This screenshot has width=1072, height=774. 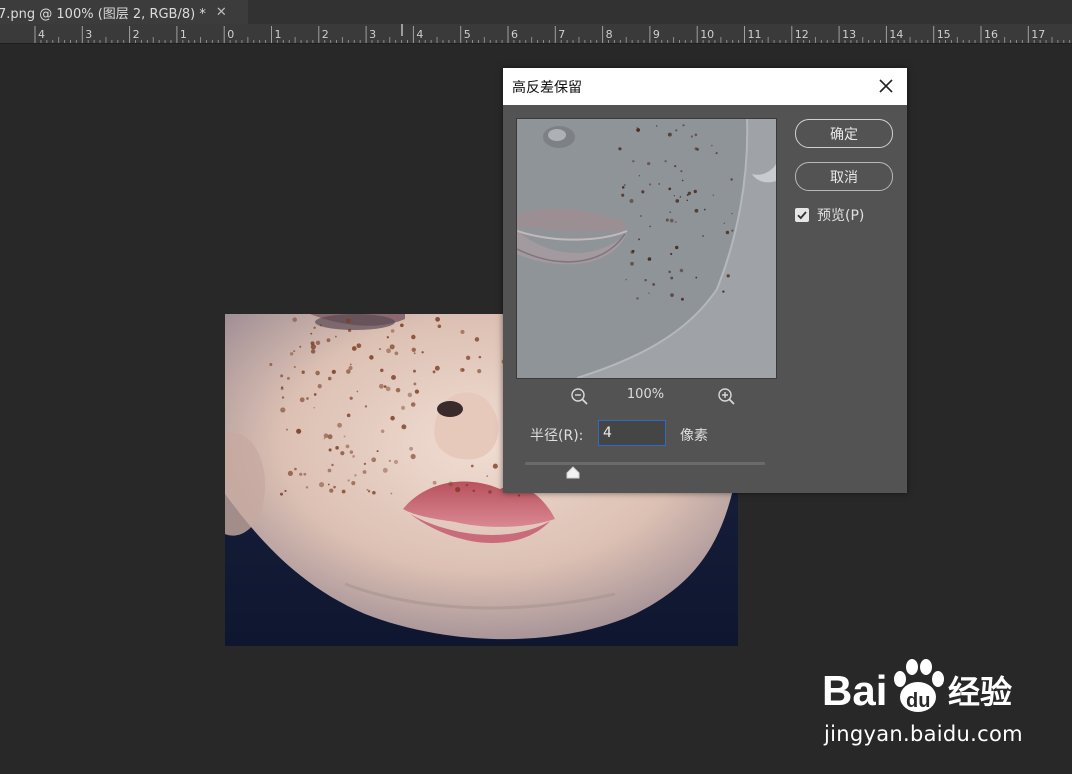 I want to click on filter-preview, so click(x=646, y=248).